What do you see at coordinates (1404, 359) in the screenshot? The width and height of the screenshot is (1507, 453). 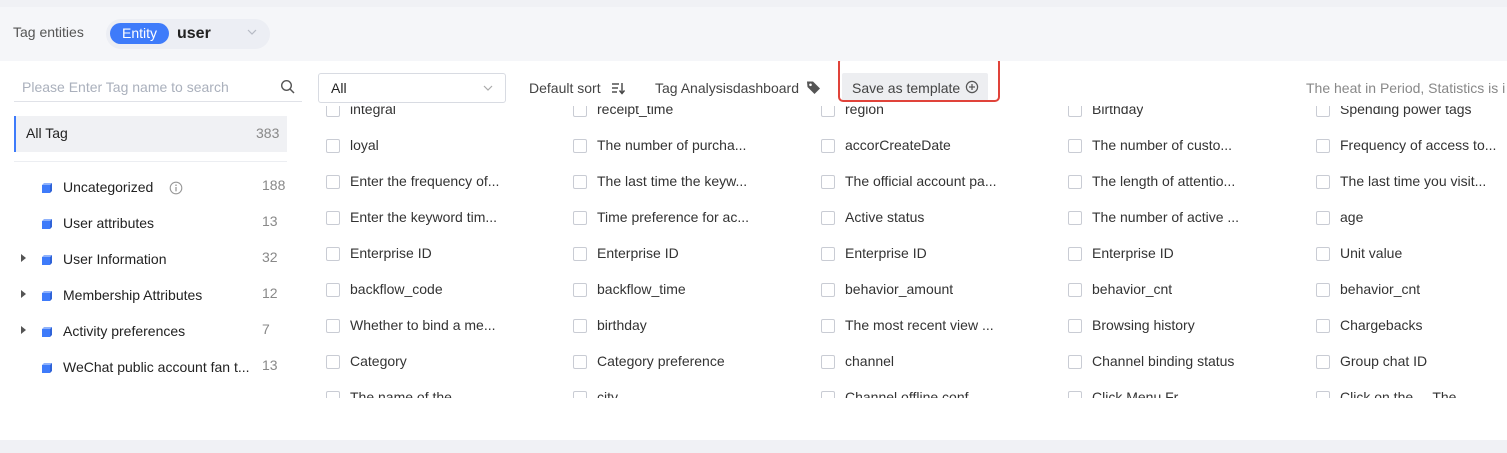 I see `tag-item: Group chat ID` at bounding box center [1404, 359].